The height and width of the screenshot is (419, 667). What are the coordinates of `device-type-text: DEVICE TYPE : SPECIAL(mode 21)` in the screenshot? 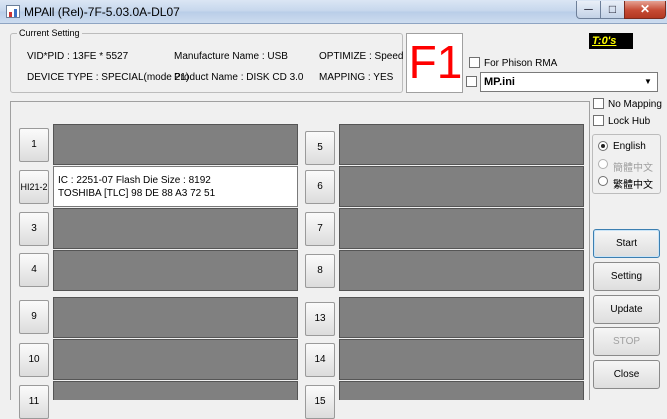 It's located at (108, 77).